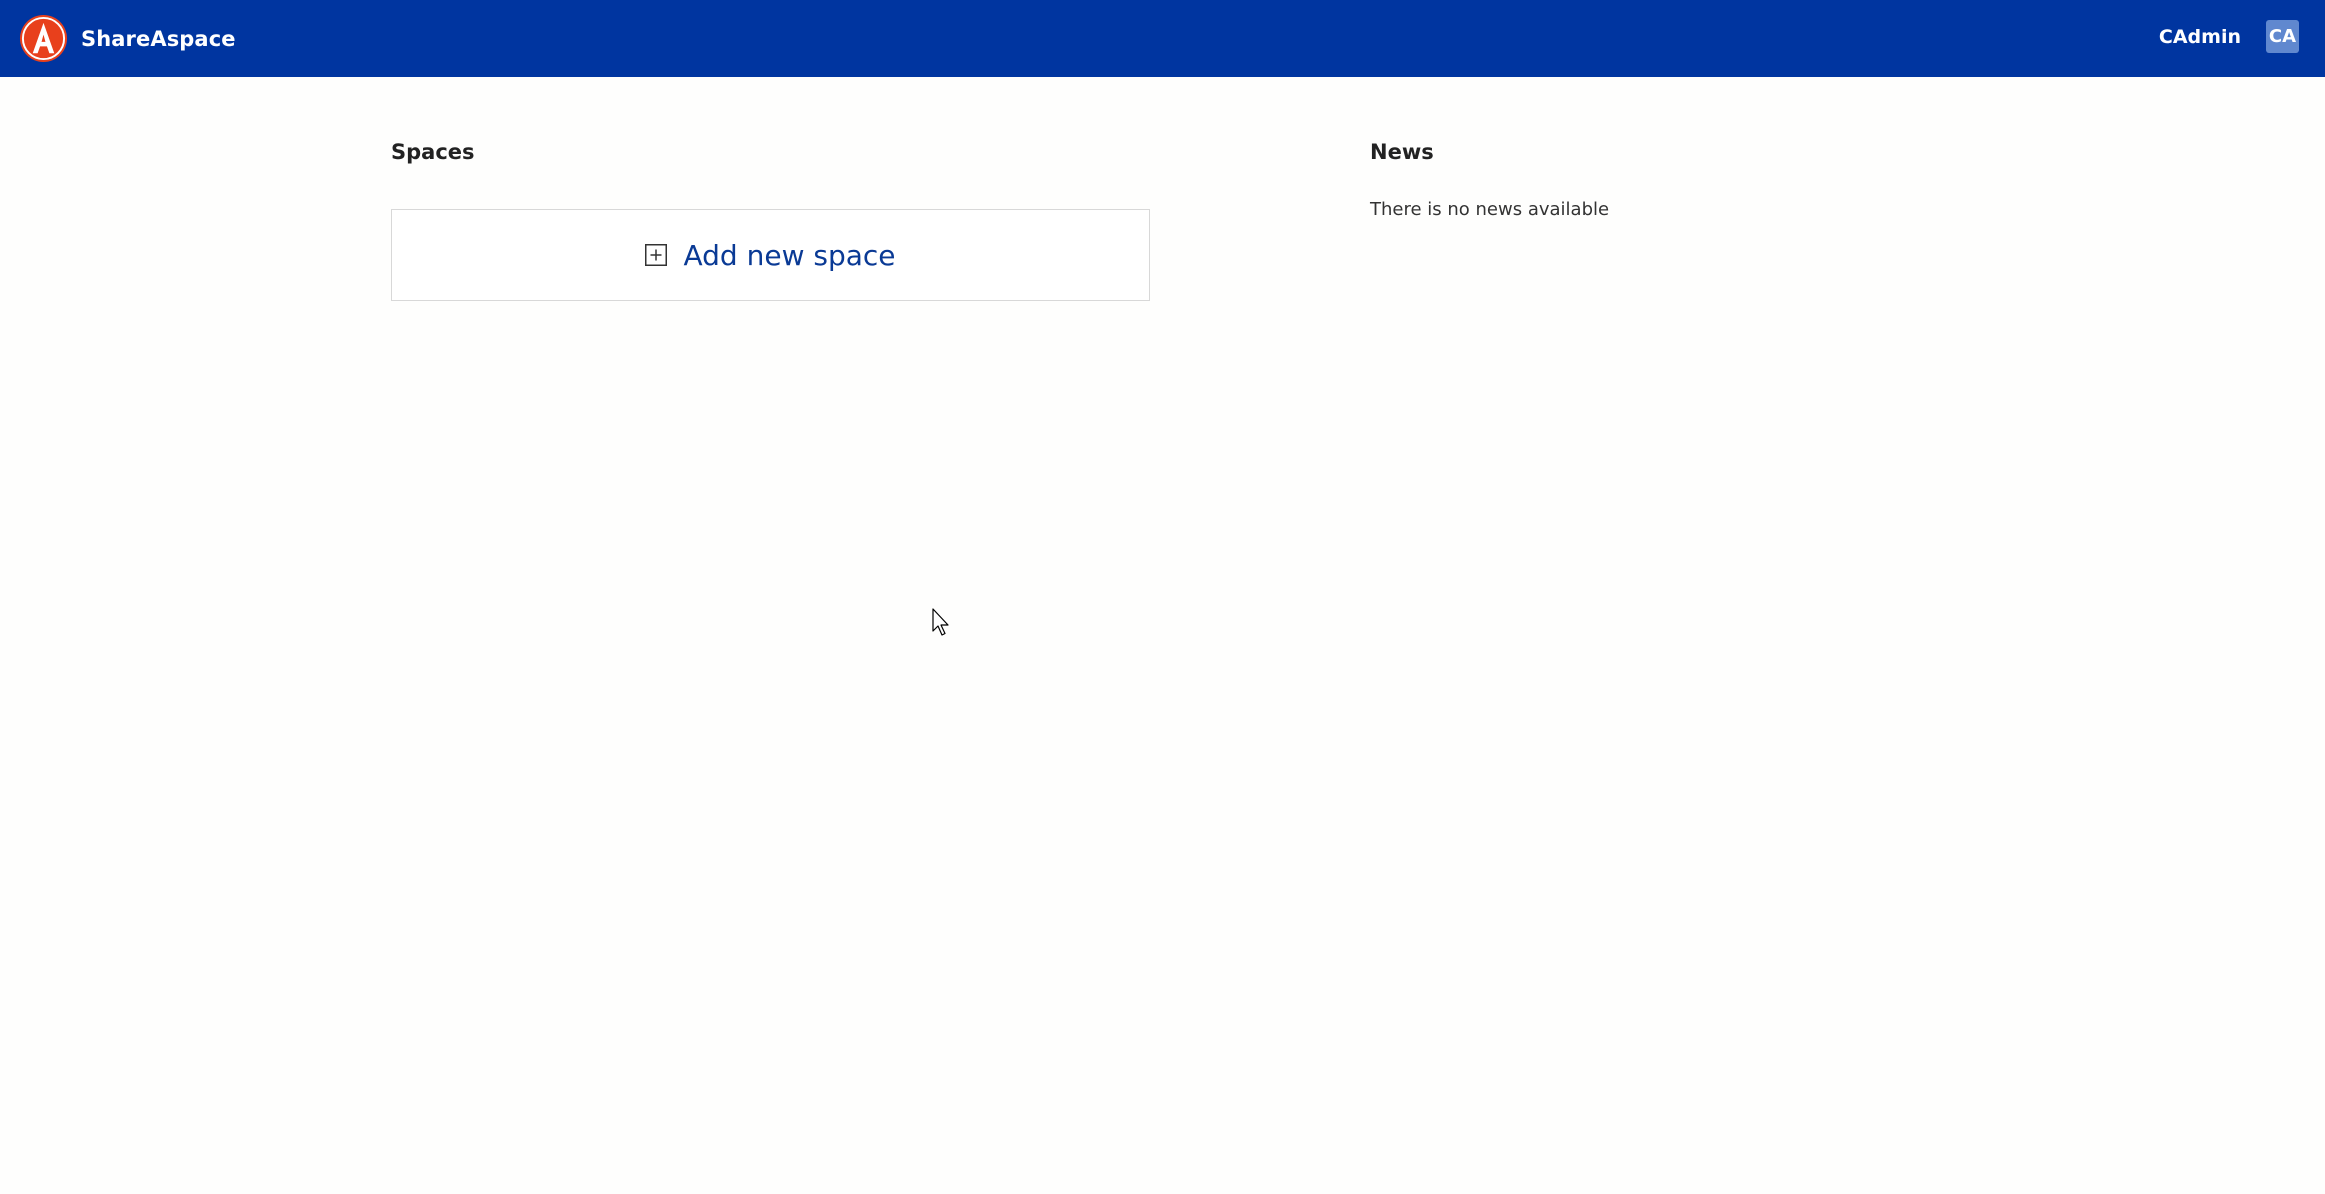 This screenshot has height=1194, width=2325. I want to click on user-name-link: CAdmin, so click(2200, 37).